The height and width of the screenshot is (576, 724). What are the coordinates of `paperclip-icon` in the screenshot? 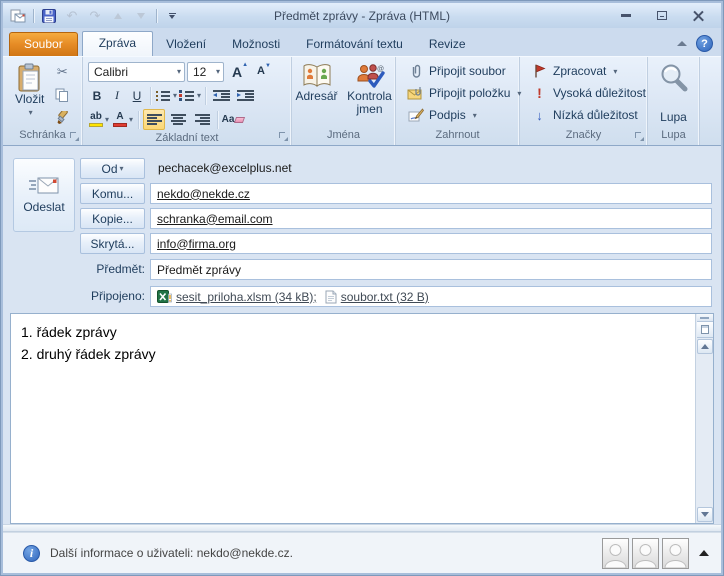 It's located at (415, 71).